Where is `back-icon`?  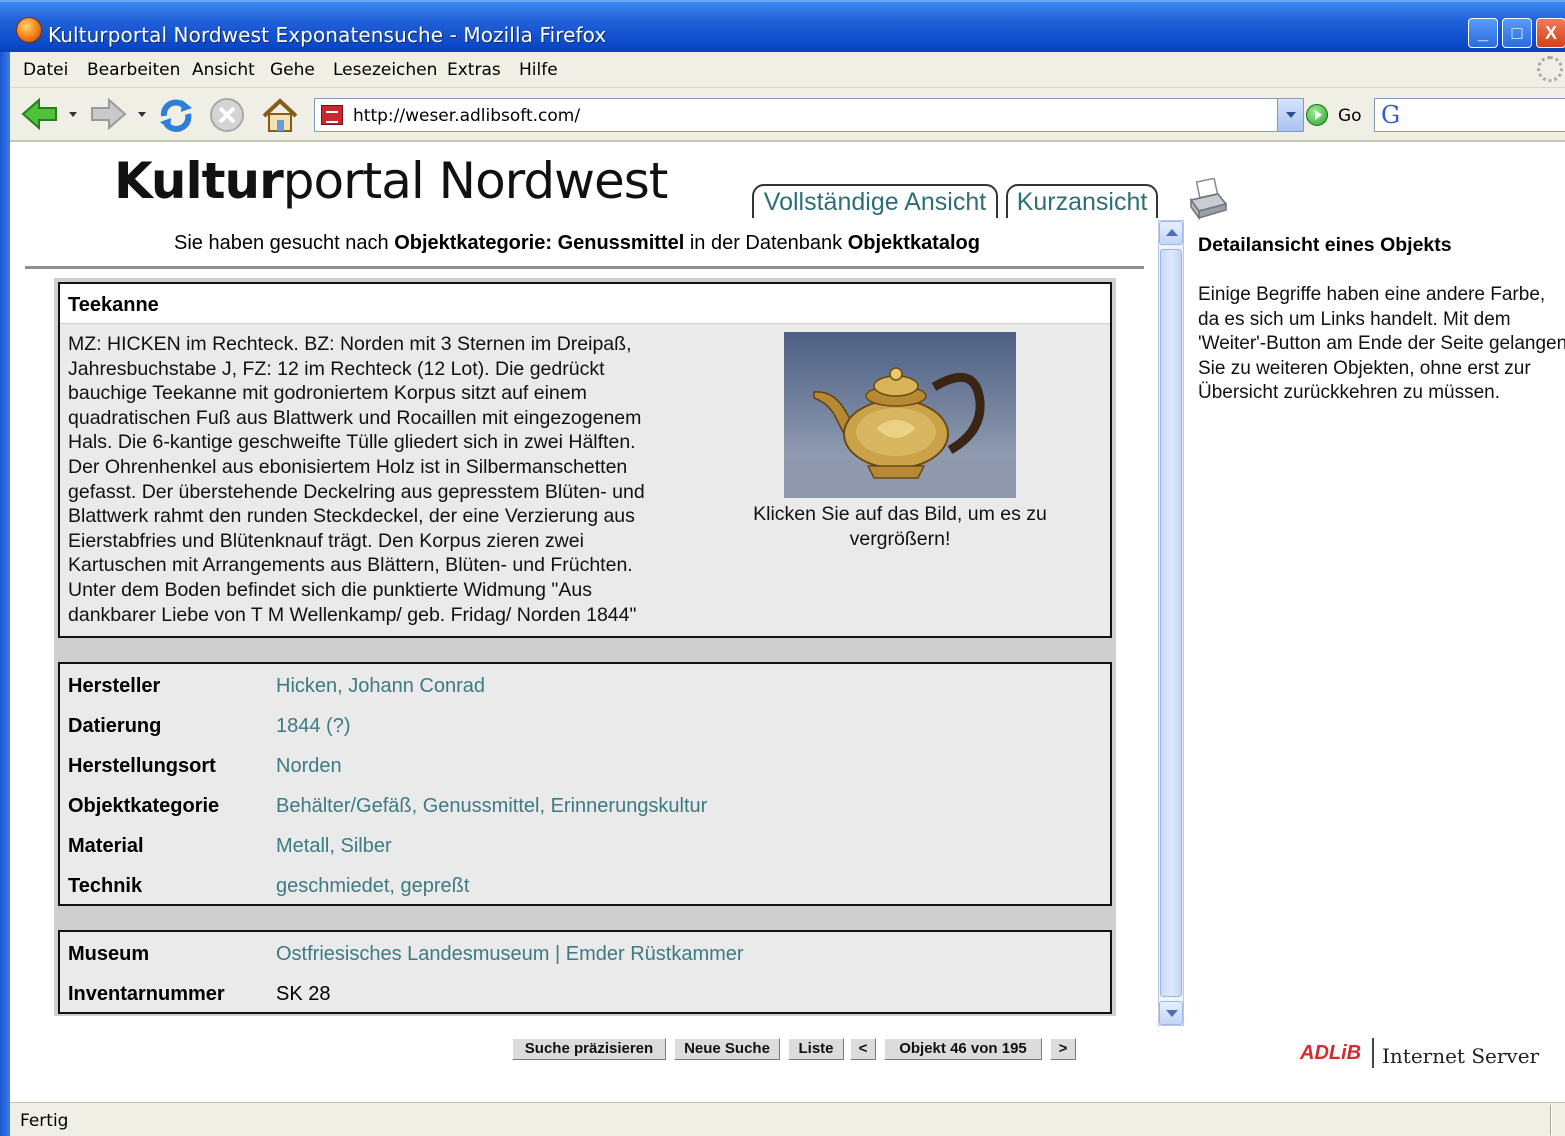
back-icon is located at coordinates (40, 114).